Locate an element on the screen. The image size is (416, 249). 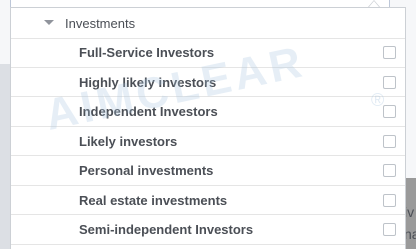
investments-group-header: Investments is located at coordinates (208, 23).